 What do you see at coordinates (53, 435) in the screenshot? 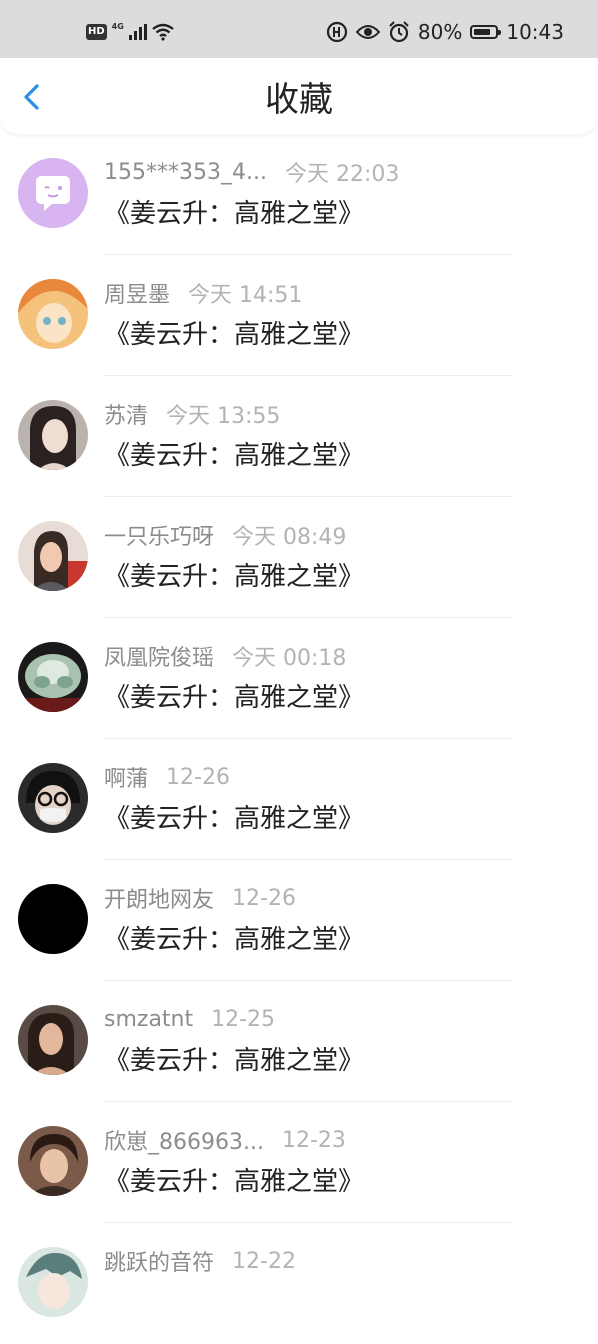
I see `woman-portrait-avatar` at bounding box center [53, 435].